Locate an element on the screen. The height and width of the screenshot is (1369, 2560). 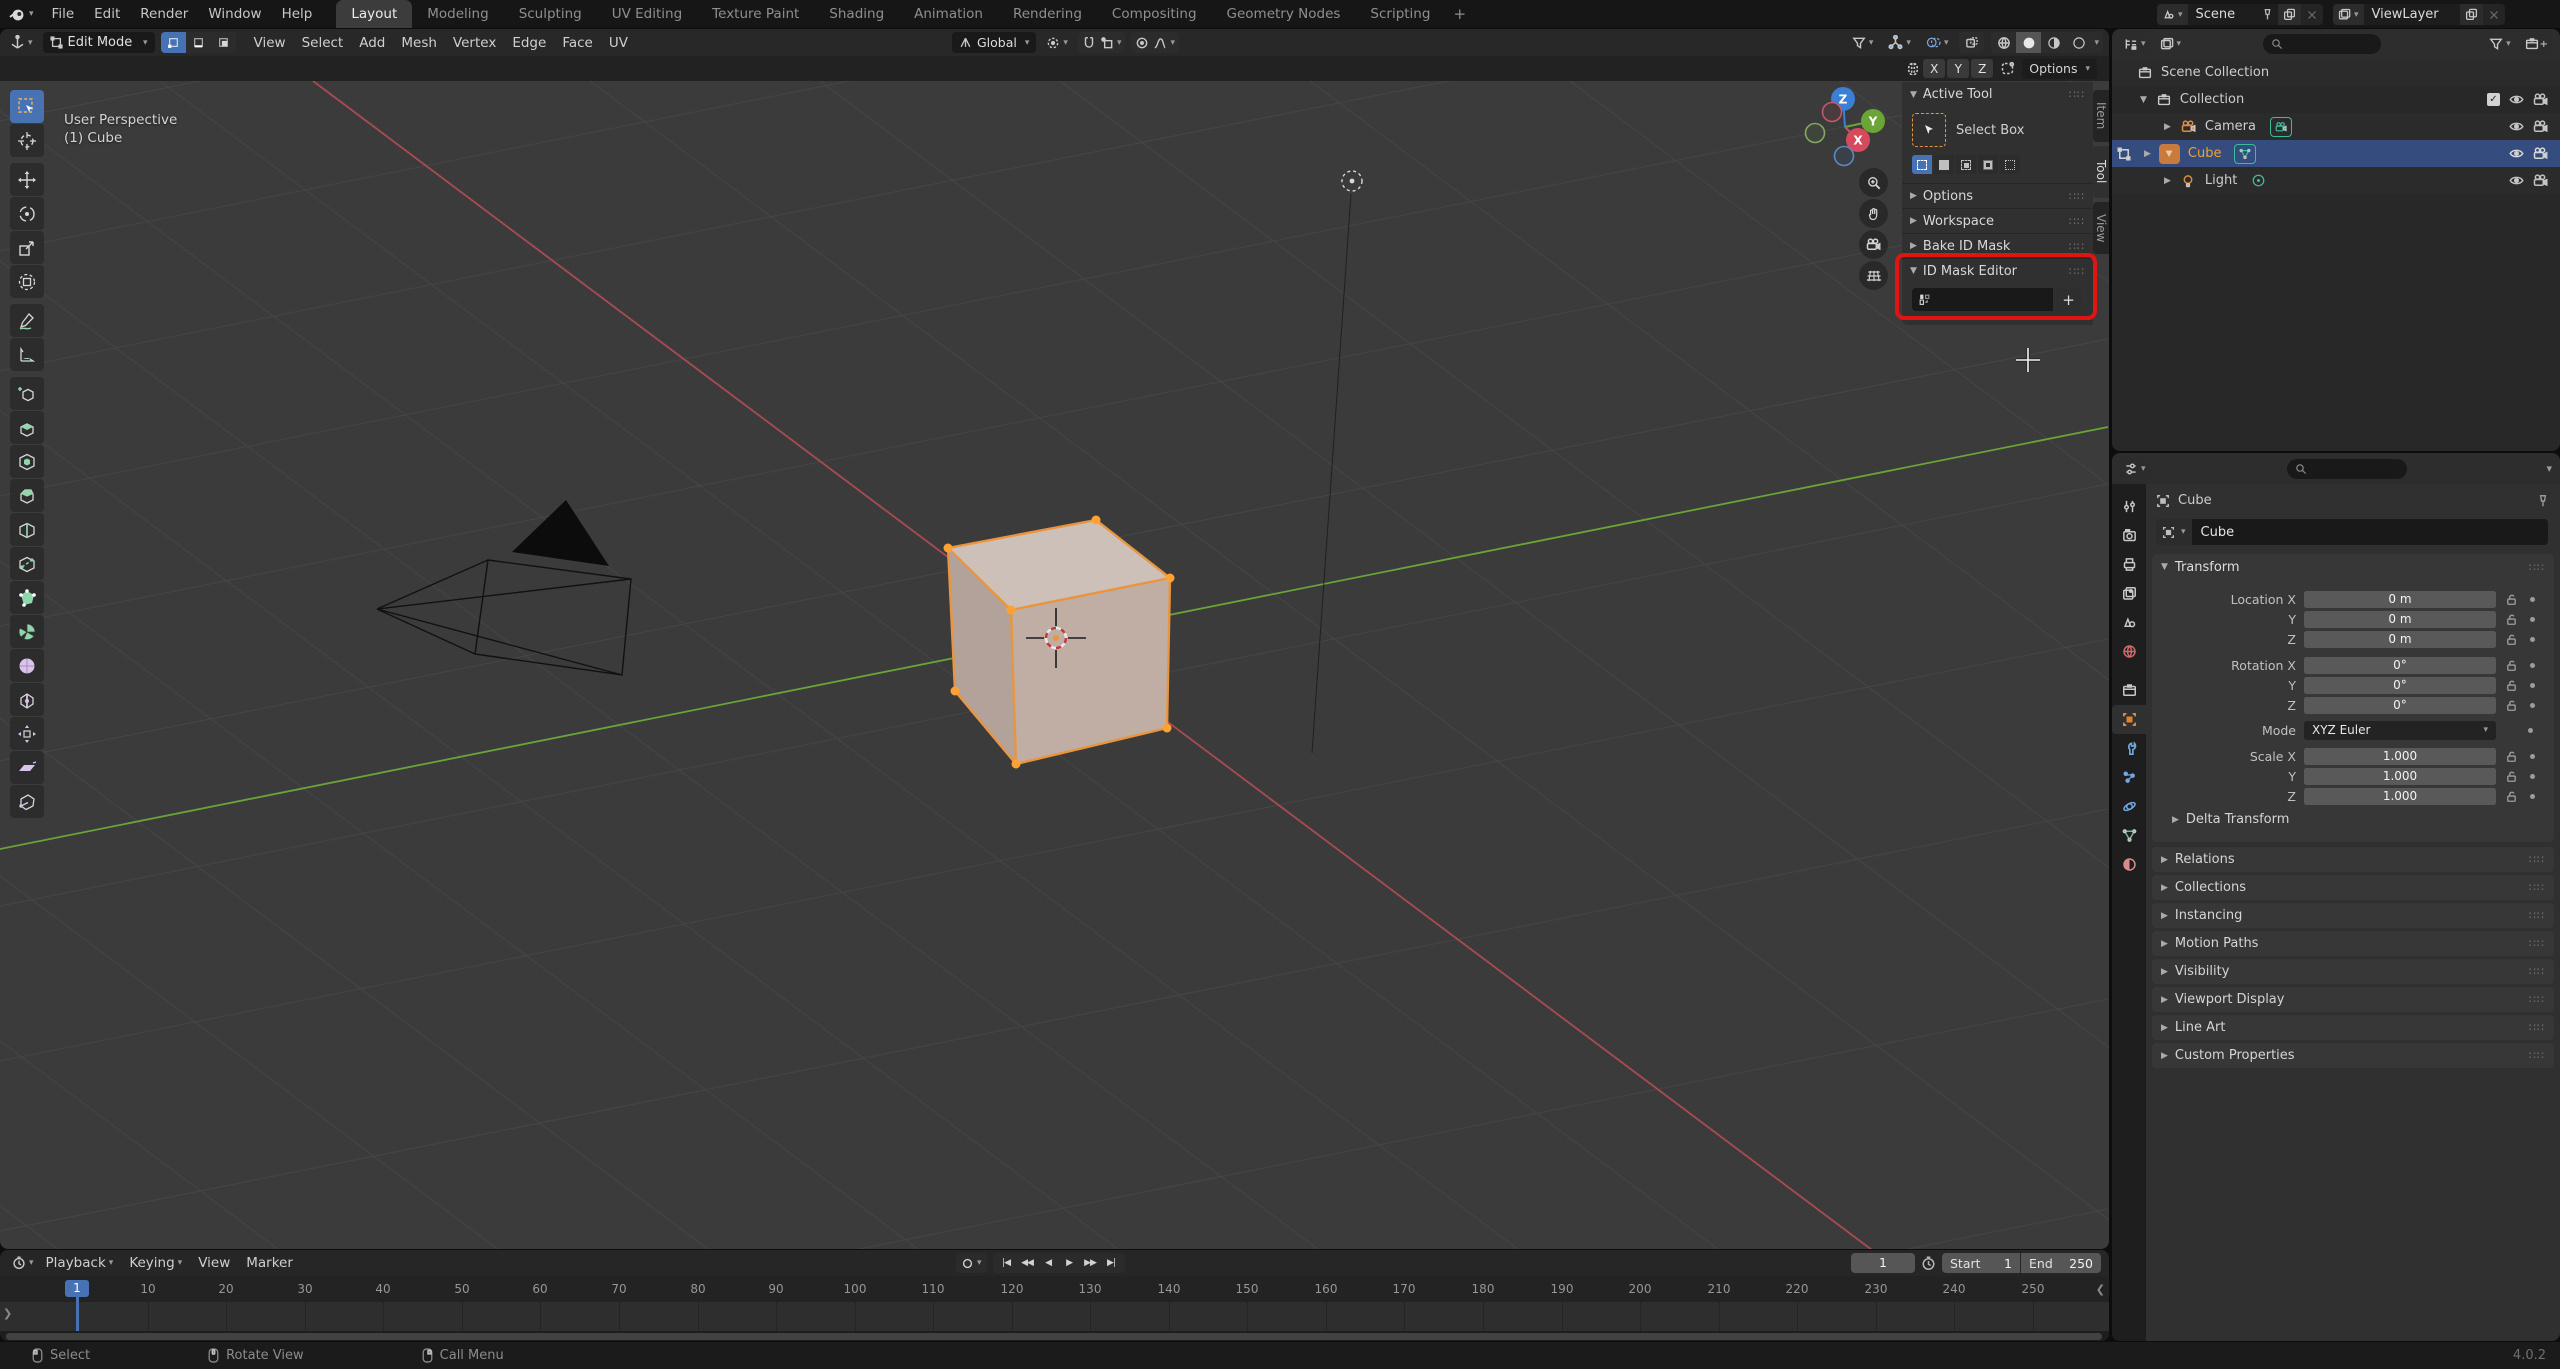
tab-physics is located at coordinates (2129, 806).